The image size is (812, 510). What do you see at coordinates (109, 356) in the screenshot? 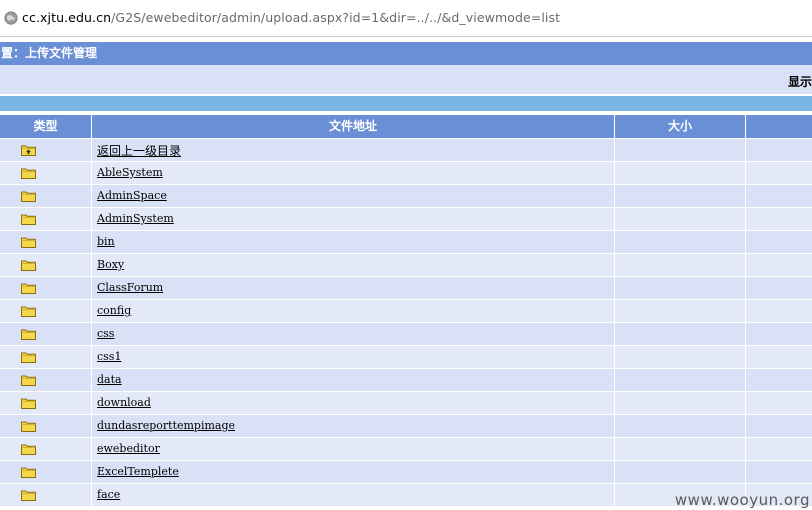
I see `folder-link: css1` at bounding box center [109, 356].